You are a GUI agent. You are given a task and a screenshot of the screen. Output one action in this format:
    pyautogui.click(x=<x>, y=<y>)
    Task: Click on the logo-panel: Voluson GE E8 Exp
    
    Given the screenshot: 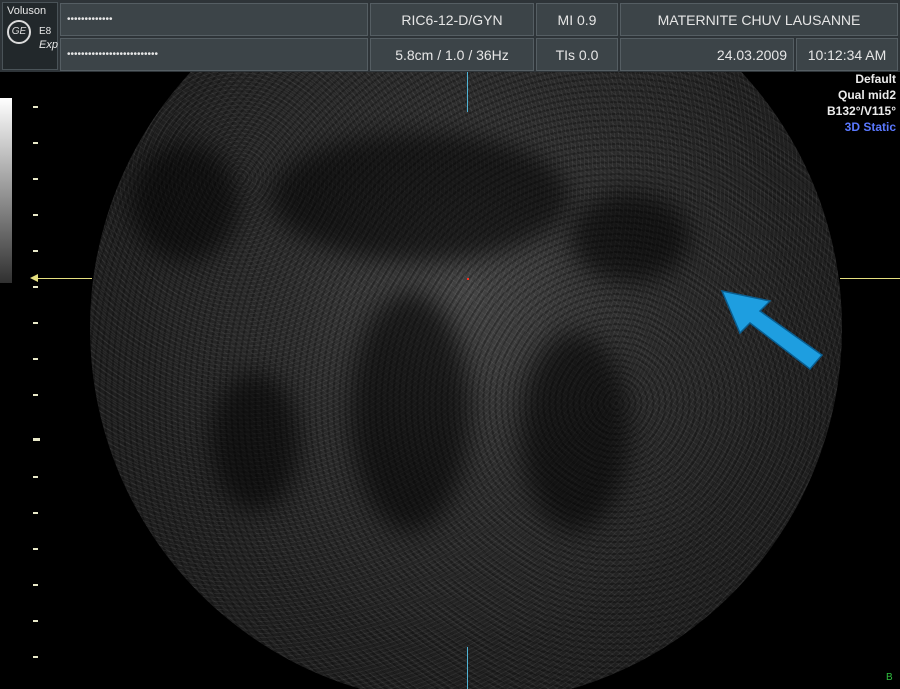 What is the action you would take?
    pyautogui.click(x=30, y=36)
    